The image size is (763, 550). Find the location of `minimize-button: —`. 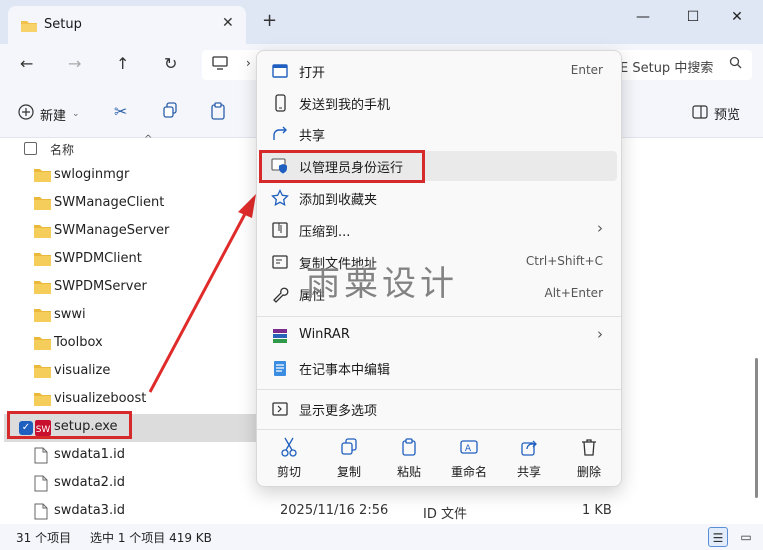

minimize-button: — is located at coordinates (643, 17).